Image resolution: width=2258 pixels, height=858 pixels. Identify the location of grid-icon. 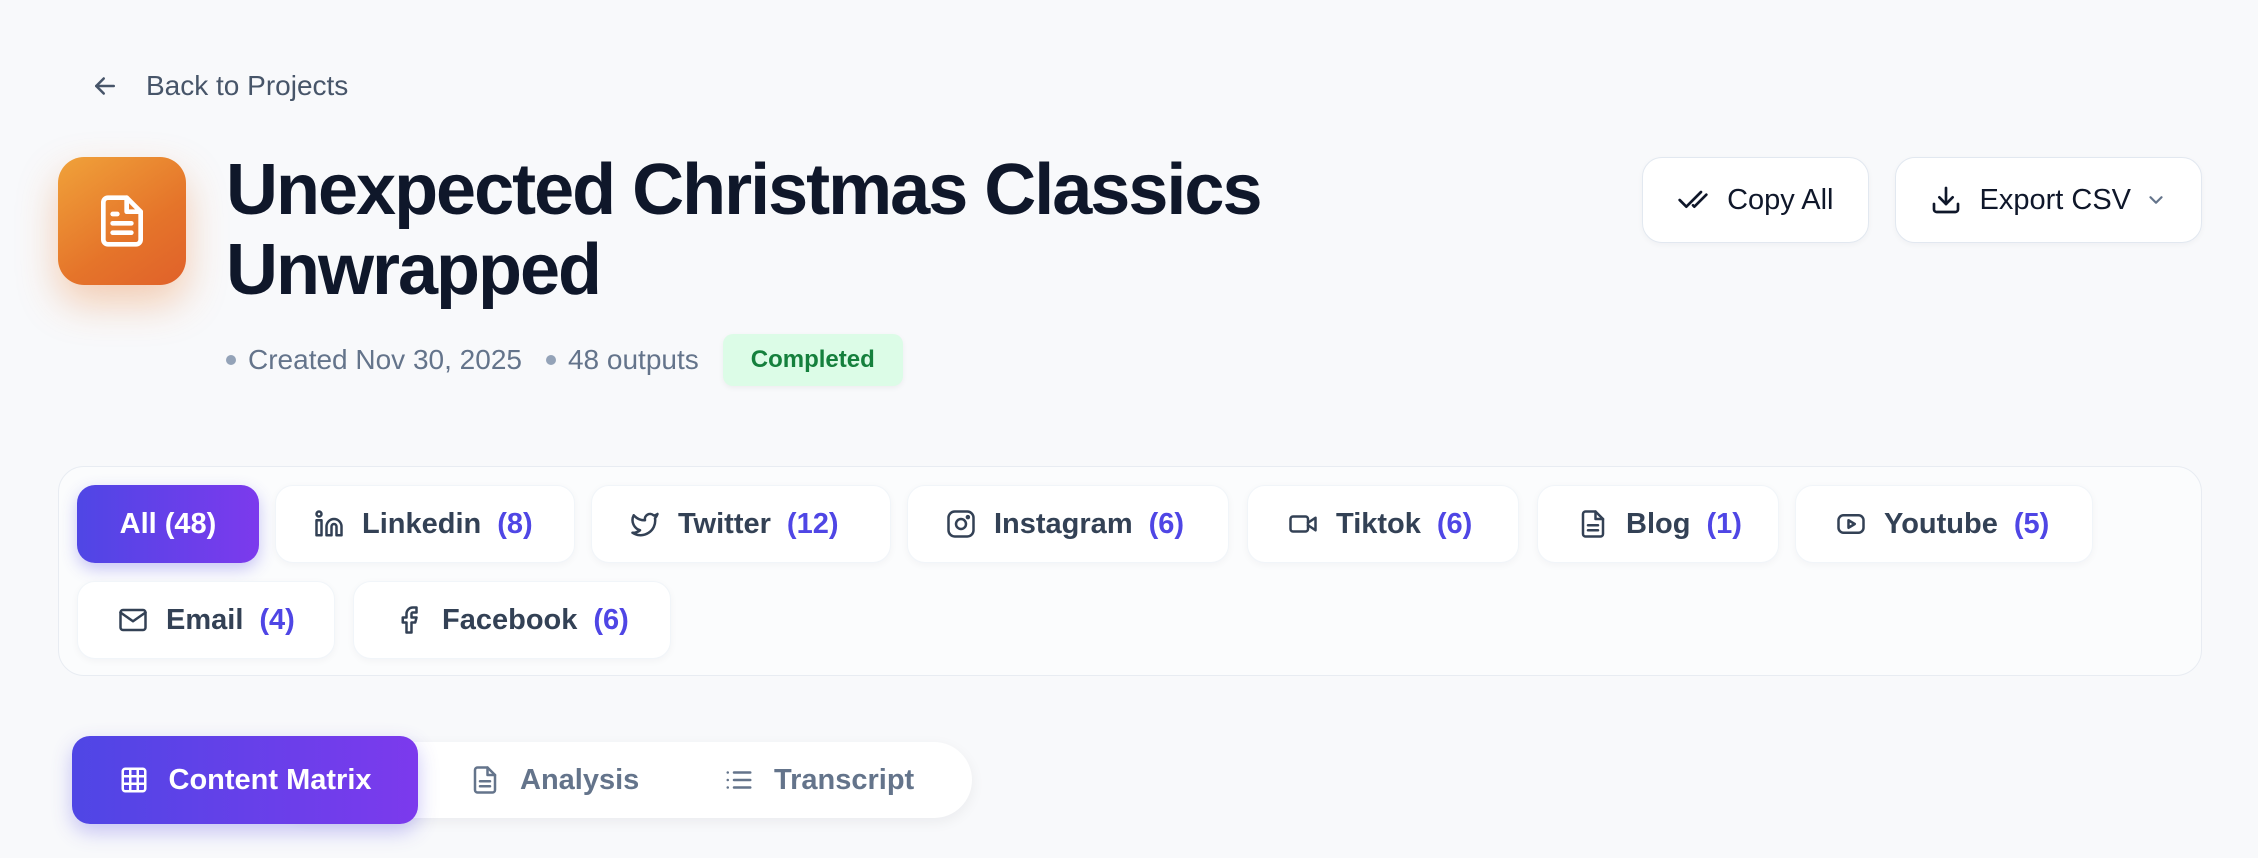
(133, 780).